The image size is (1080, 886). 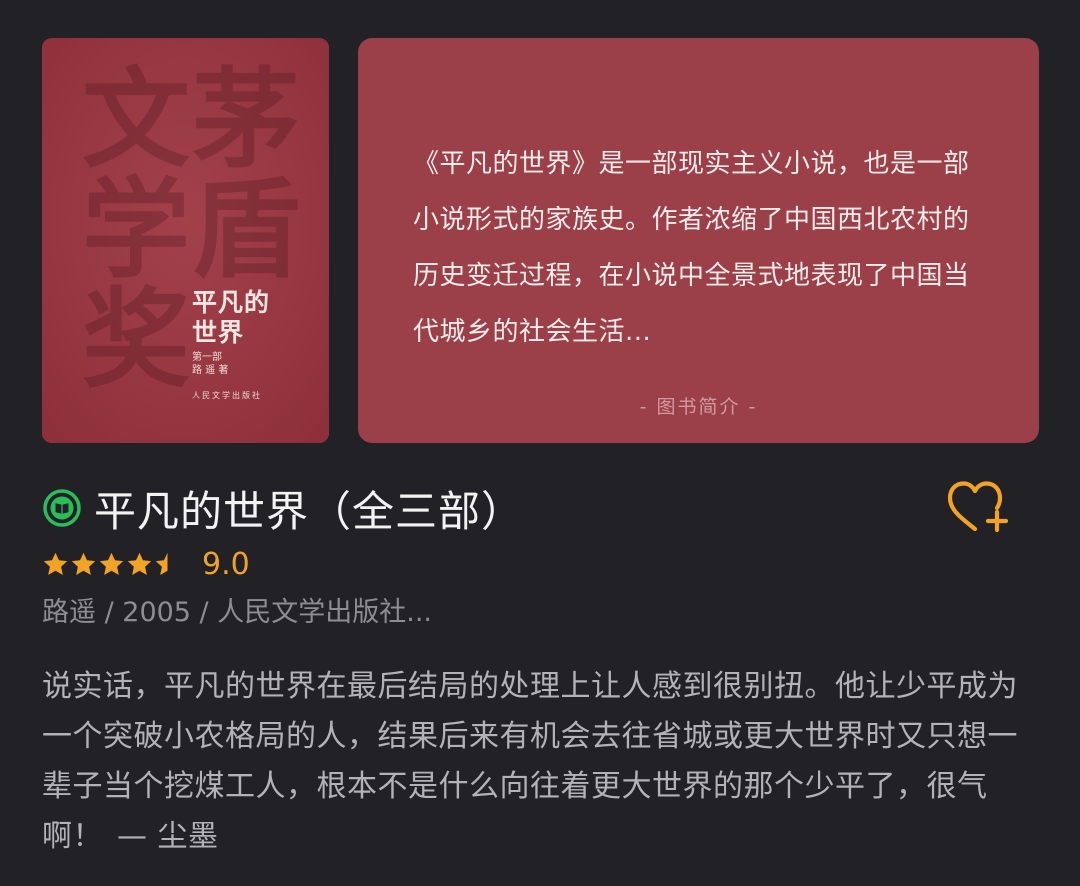 What do you see at coordinates (218, 332) in the screenshot?
I see `cover-title-line: 世界` at bounding box center [218, 332].